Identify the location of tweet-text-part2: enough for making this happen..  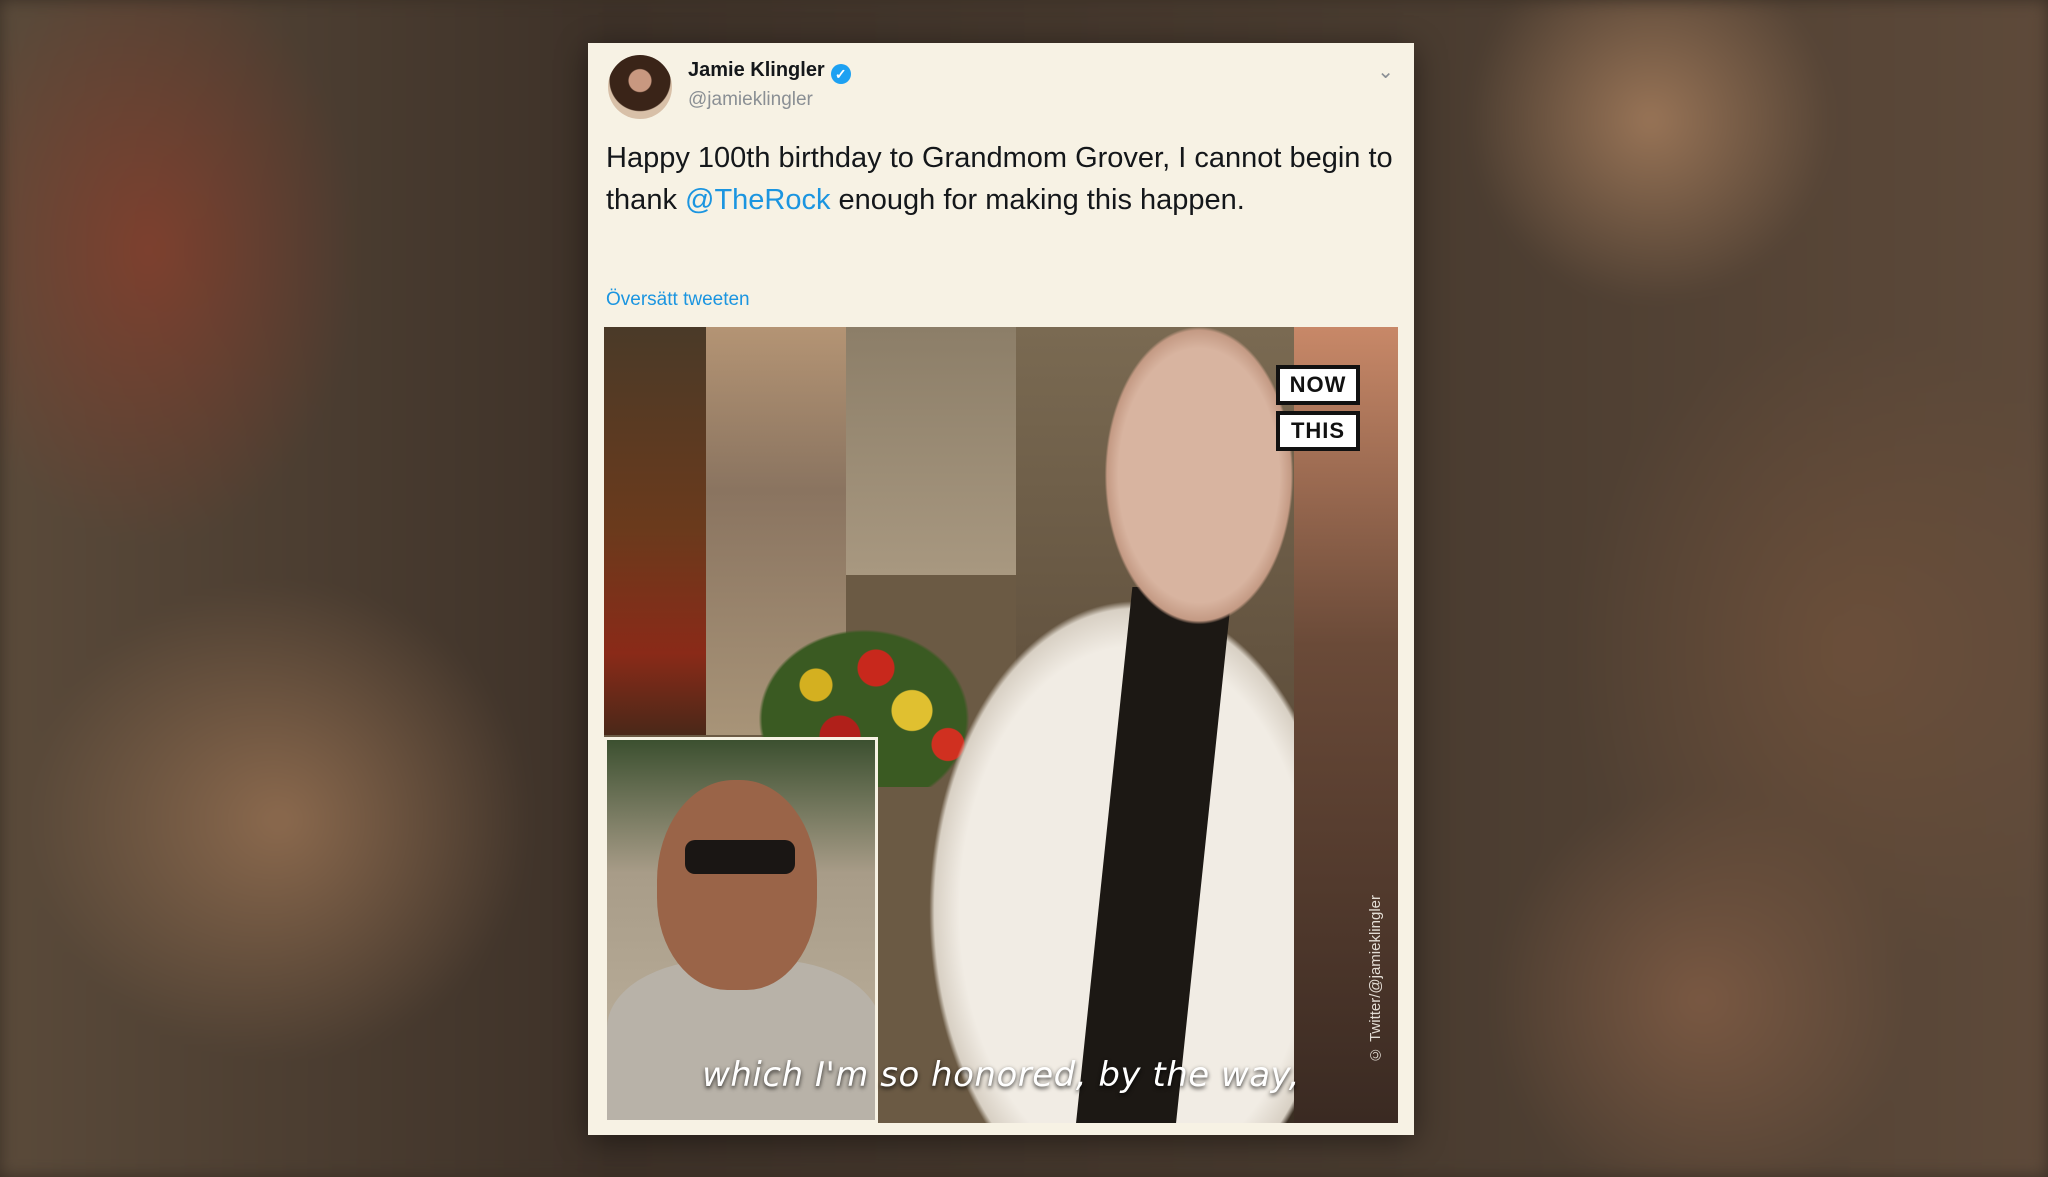
(1037, 200).